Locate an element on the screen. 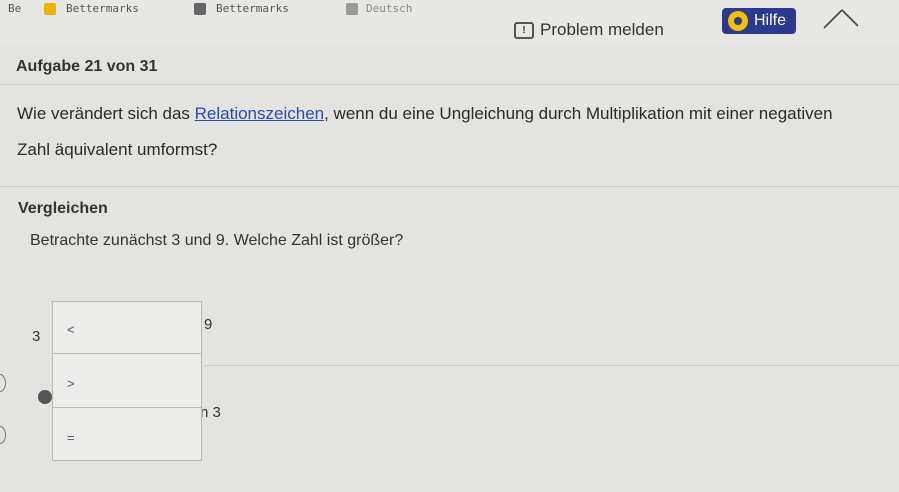 The width and height of the screenshot is (899, 492). report-icon: ! is located at coordinates (524, 30).